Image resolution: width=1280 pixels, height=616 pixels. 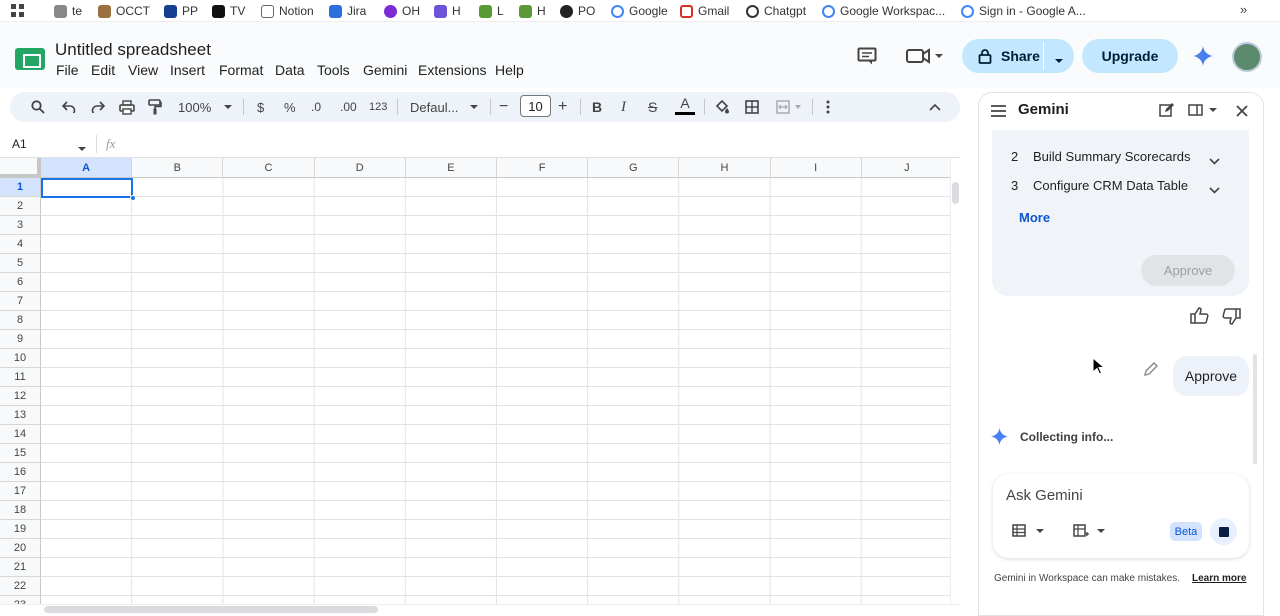 What do you see at coordinates (509, 70) in the screenshot?
I see `menu-help: Help` at bounding box center [509, 70].